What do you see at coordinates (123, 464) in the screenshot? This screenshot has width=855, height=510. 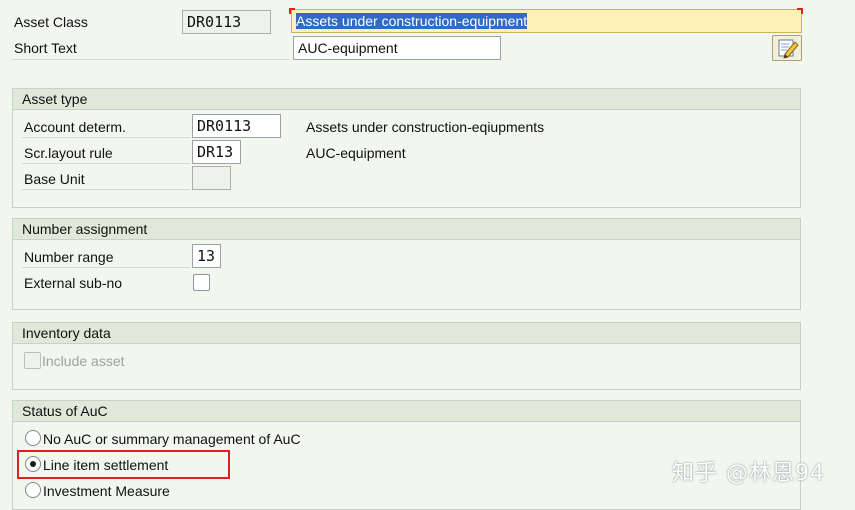 I see `annotation-highlight-box` at bounding box center [123, 464].